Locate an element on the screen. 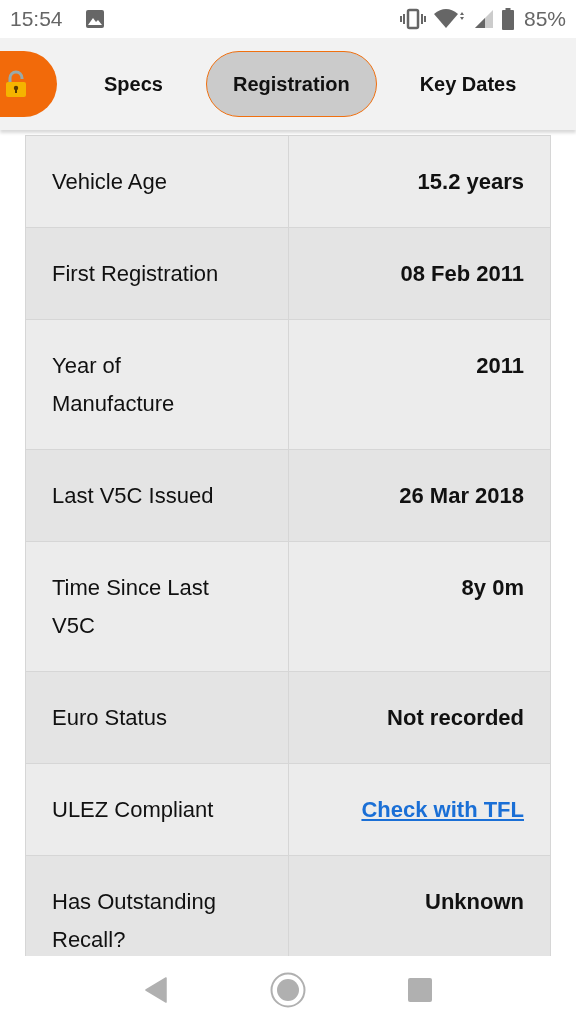  table-cell: Time Since Last V5C is located at coordinates (157, 606).